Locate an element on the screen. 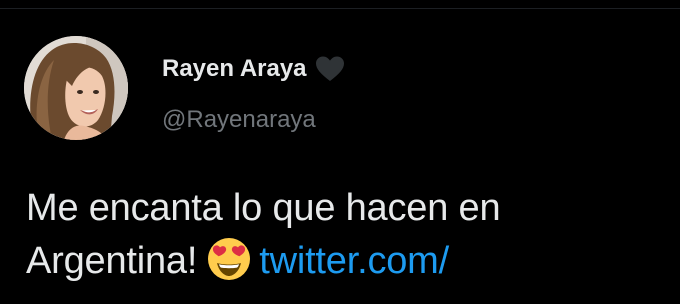  black-heart-icon is located at coordinates (330, 69).